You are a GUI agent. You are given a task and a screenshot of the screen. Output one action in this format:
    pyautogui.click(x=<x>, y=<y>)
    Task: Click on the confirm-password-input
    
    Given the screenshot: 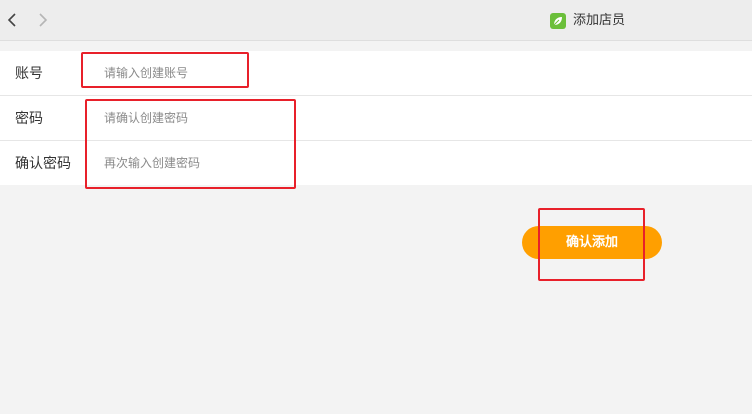 What is the action you would take?
    pyautogui.click(x=380, y=163)
    